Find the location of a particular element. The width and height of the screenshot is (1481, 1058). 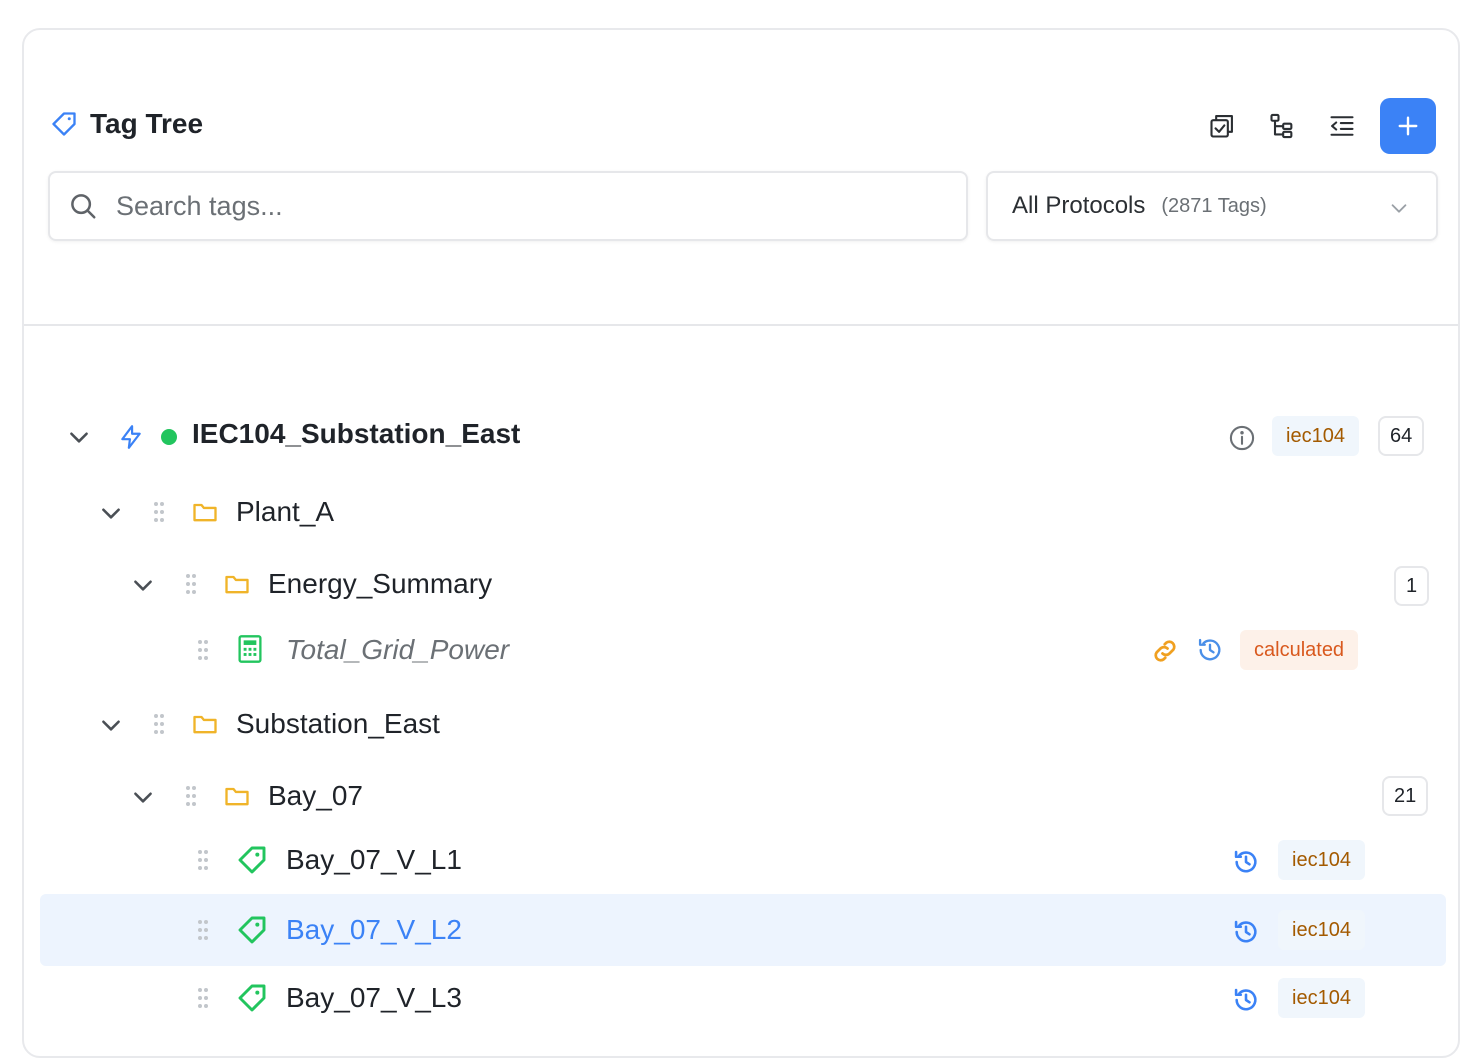

multi-select-button is located at coordinates (1222, 126).